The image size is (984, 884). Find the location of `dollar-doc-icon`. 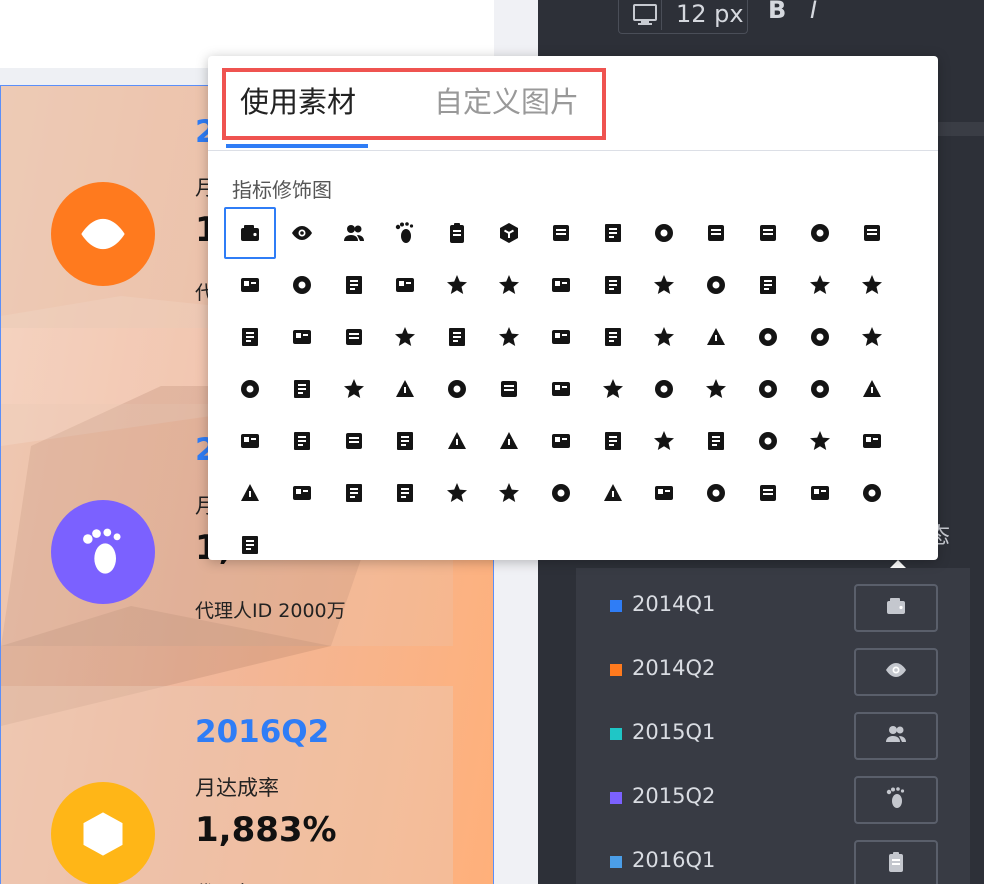

dollar-doc-icon is located at coordinates (250, 337).